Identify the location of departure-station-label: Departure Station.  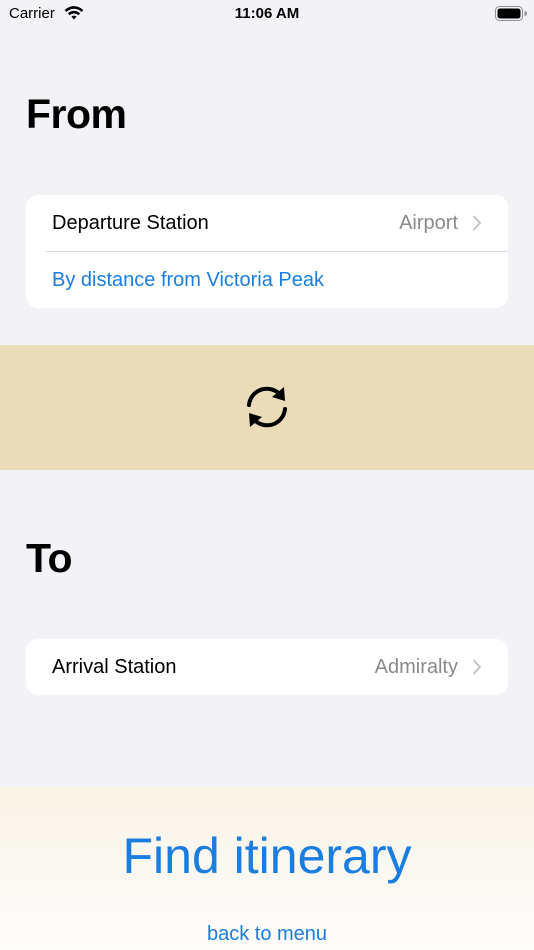
(130, 222).